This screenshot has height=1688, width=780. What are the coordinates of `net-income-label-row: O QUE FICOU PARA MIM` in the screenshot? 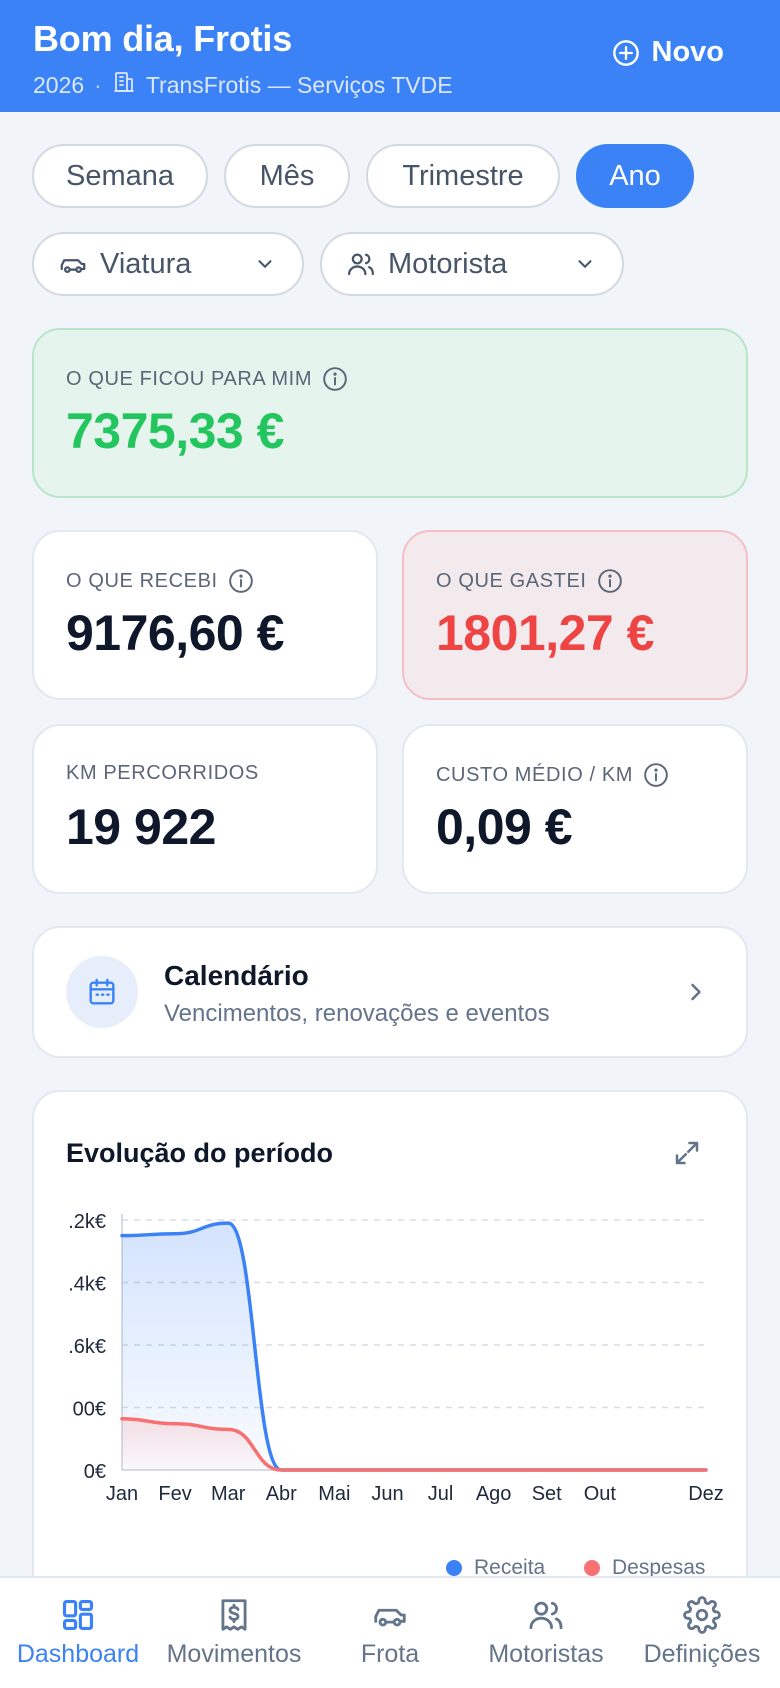 It's located at (207, 379).